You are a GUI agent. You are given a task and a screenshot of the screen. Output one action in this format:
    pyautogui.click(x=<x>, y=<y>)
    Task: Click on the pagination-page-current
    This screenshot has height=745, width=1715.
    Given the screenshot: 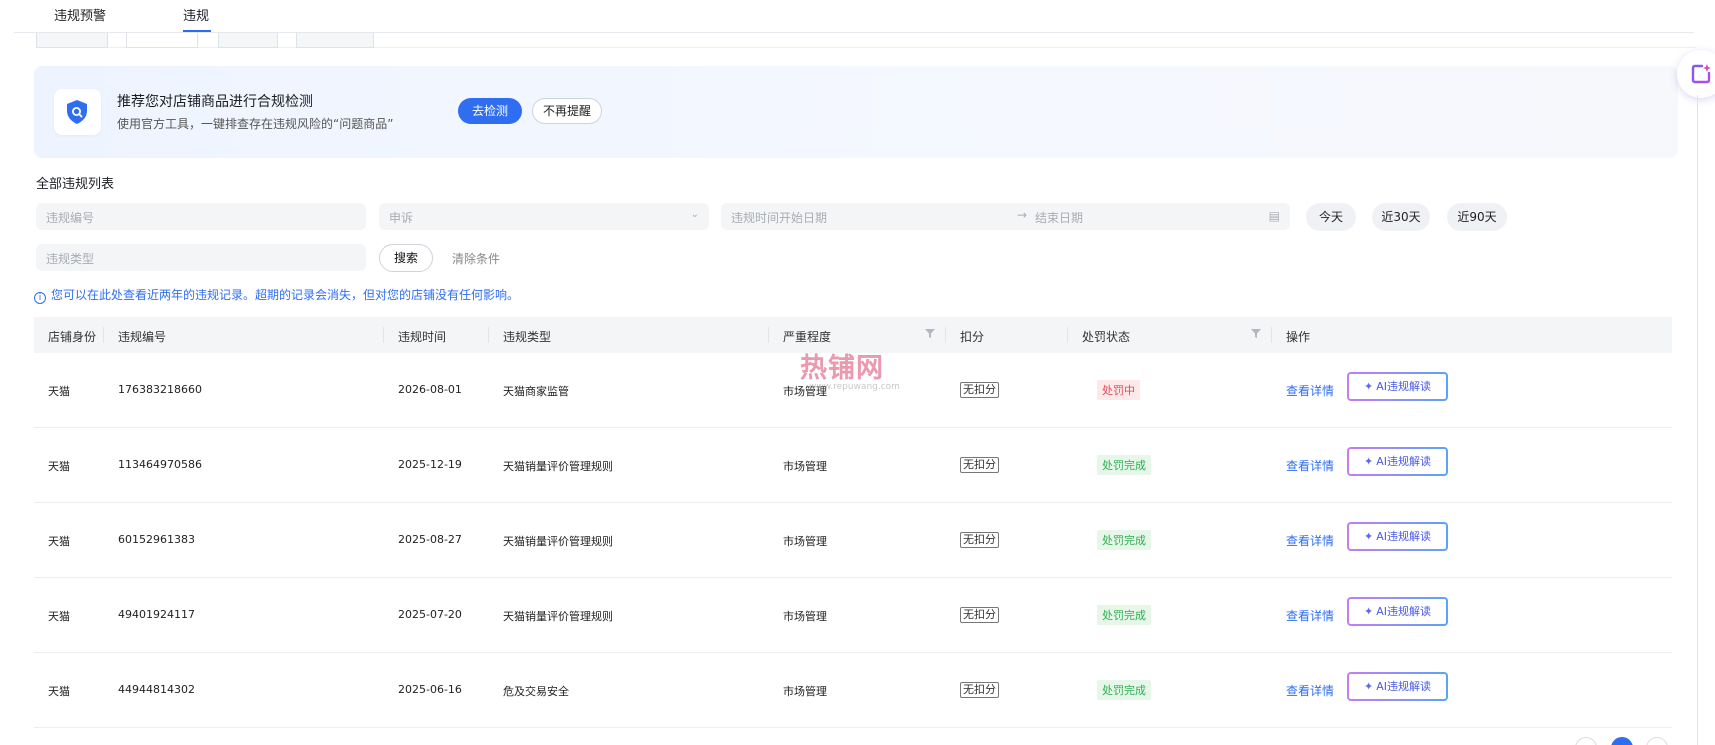 What is the action you would take?
    pyautogui.click(x=1622, y=741)
    